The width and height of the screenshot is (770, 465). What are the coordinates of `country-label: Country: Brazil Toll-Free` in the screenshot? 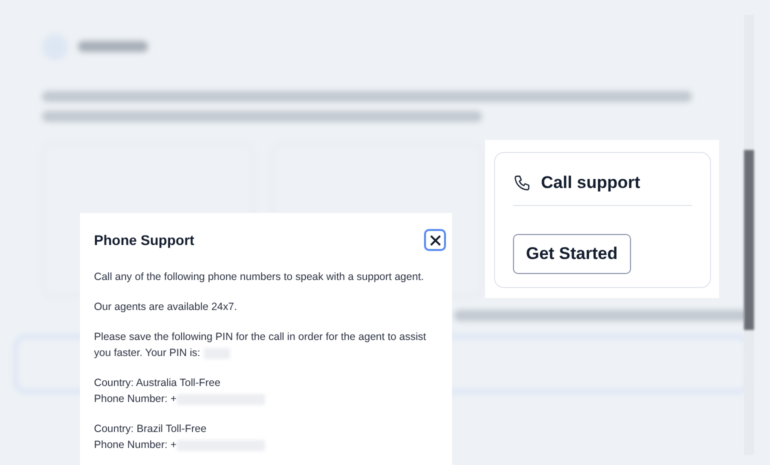 It's located at (151, 429).